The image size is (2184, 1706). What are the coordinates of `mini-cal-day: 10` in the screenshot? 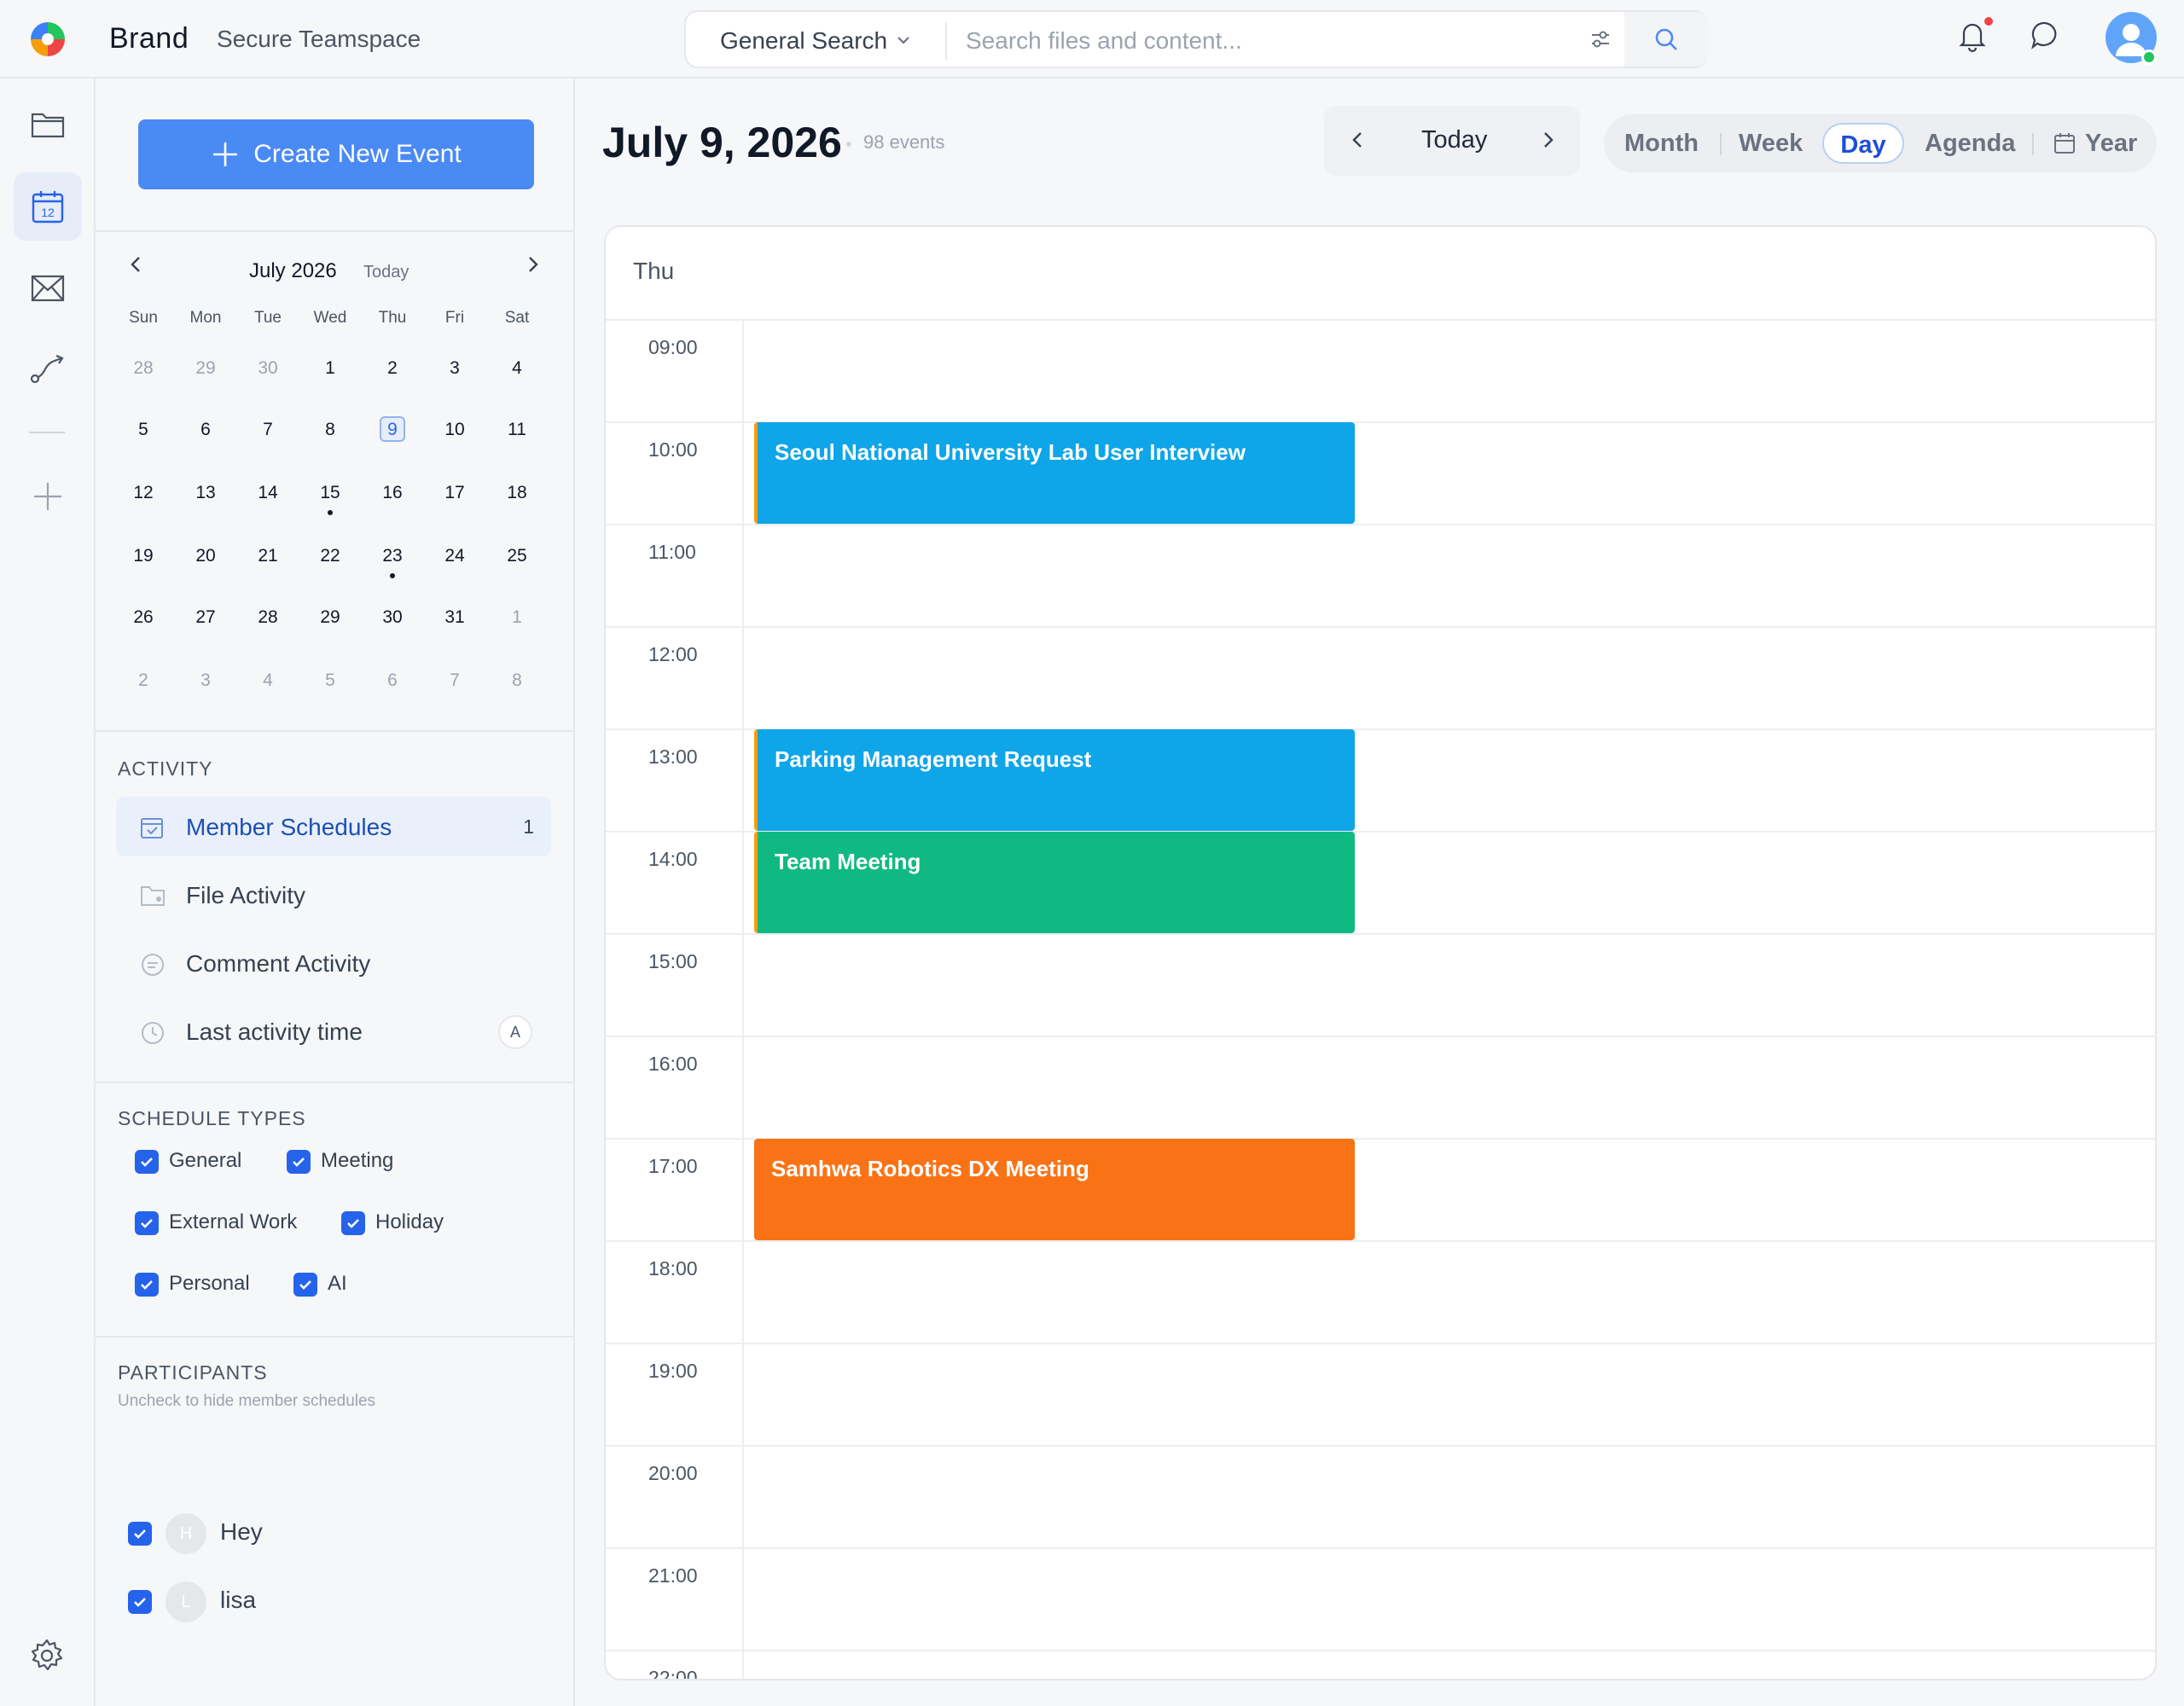 It's located at (455, 430).